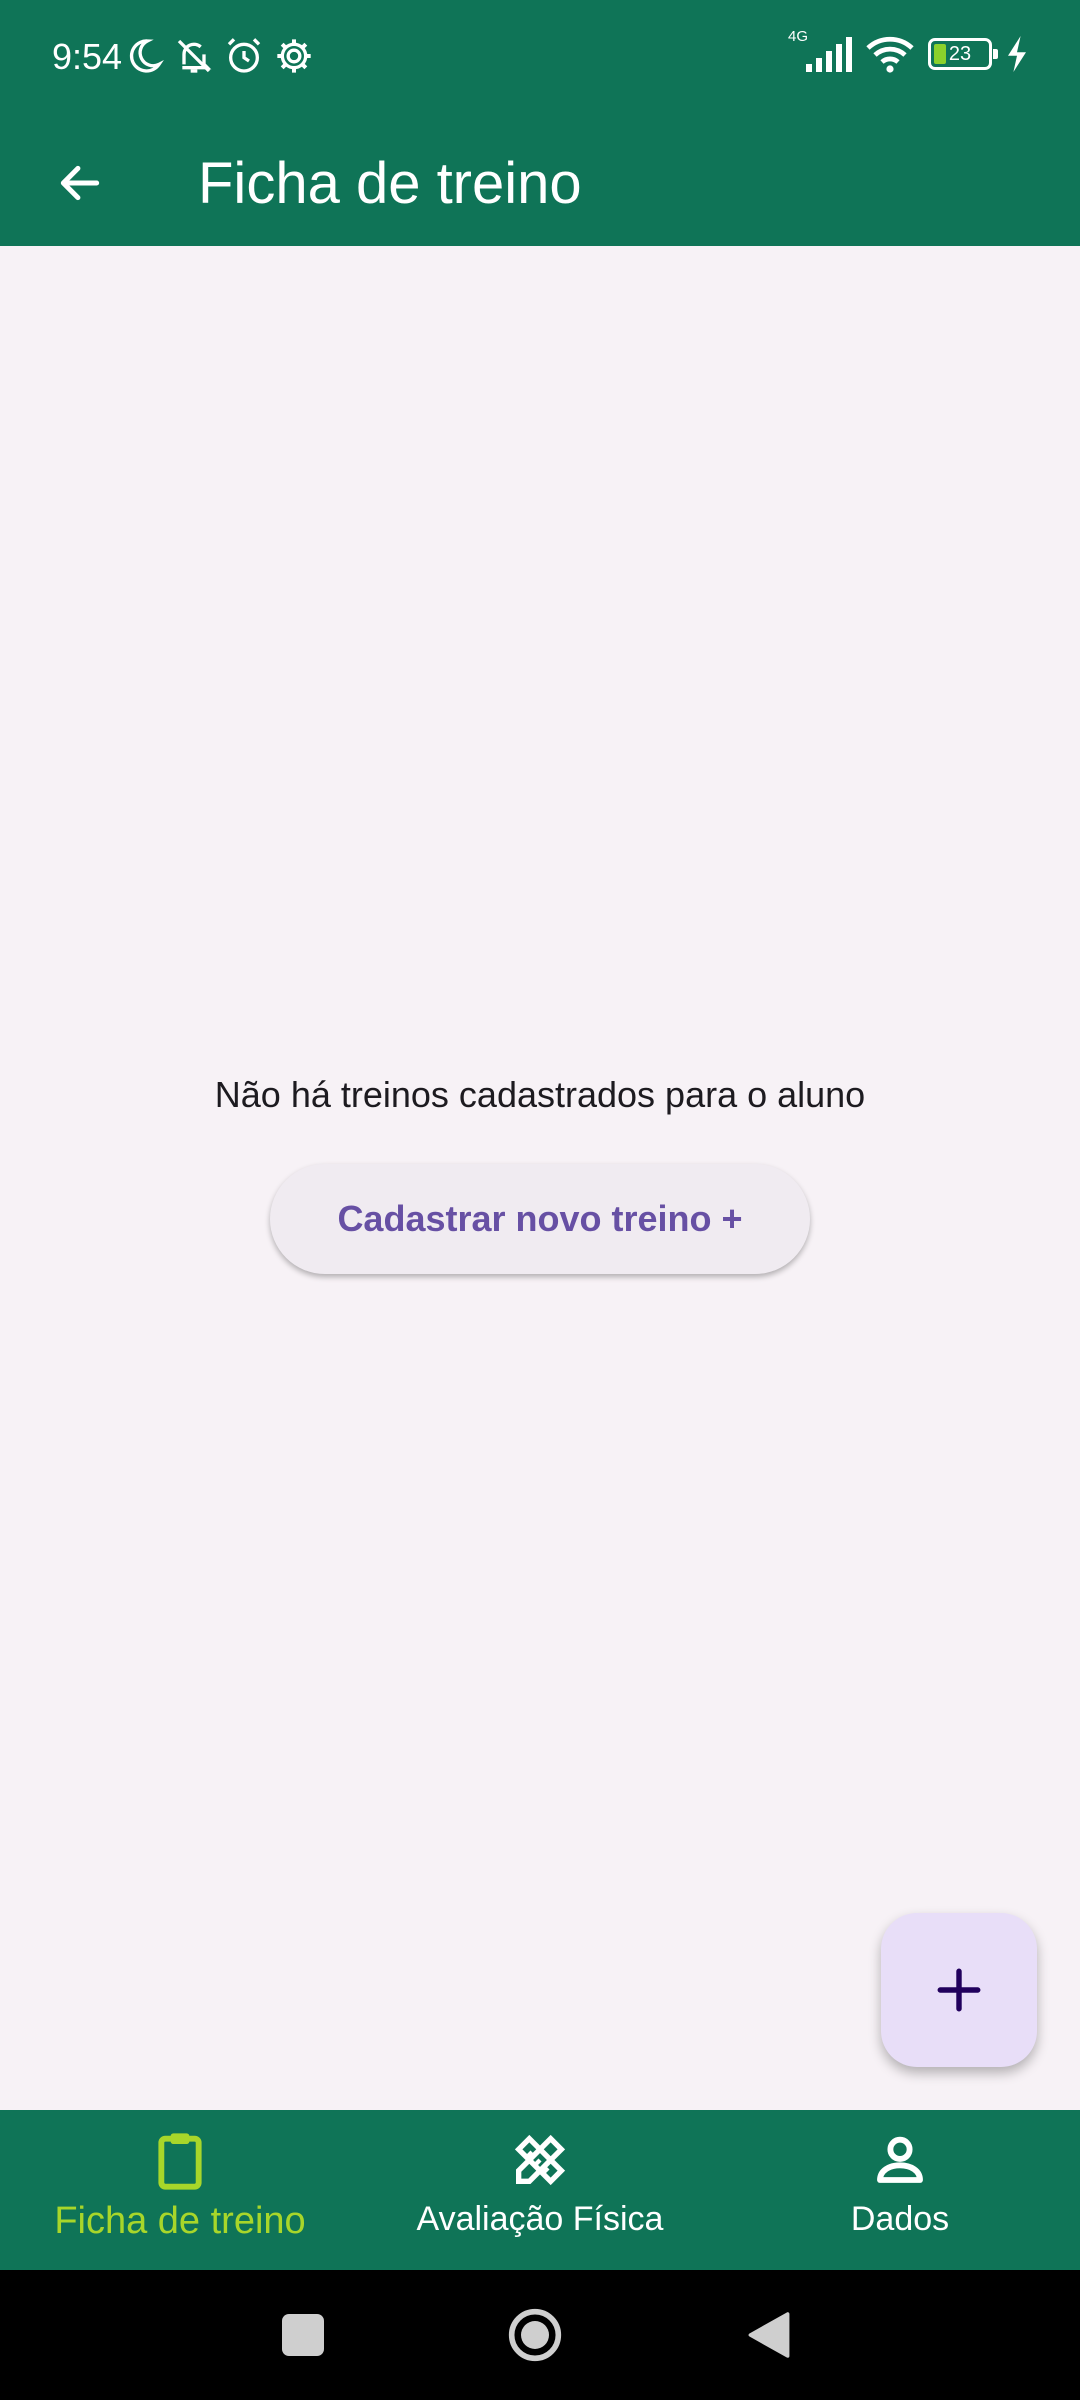 This screenshot has height=2400, width=1080. I want to click on system-navigation-bar, so click(540, 2335).